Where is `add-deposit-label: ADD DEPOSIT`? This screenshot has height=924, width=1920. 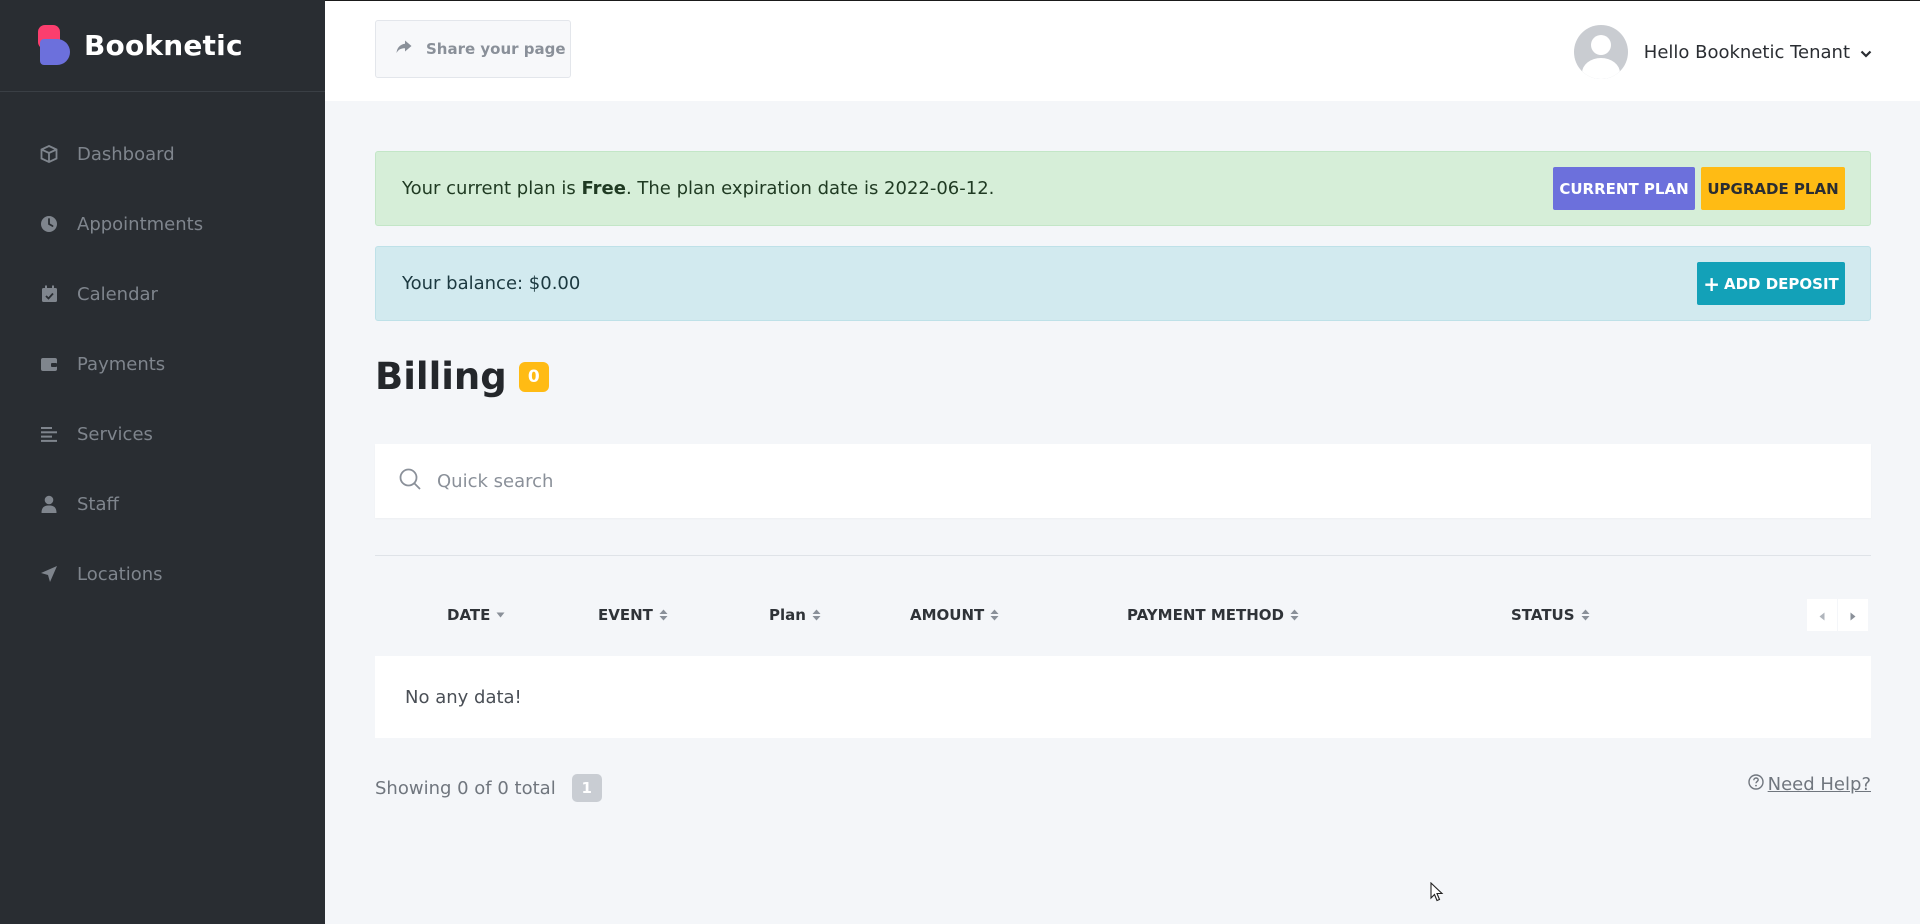
add-deposit-label: ADD DEPOSIT is located at coordinates (1781, 283).